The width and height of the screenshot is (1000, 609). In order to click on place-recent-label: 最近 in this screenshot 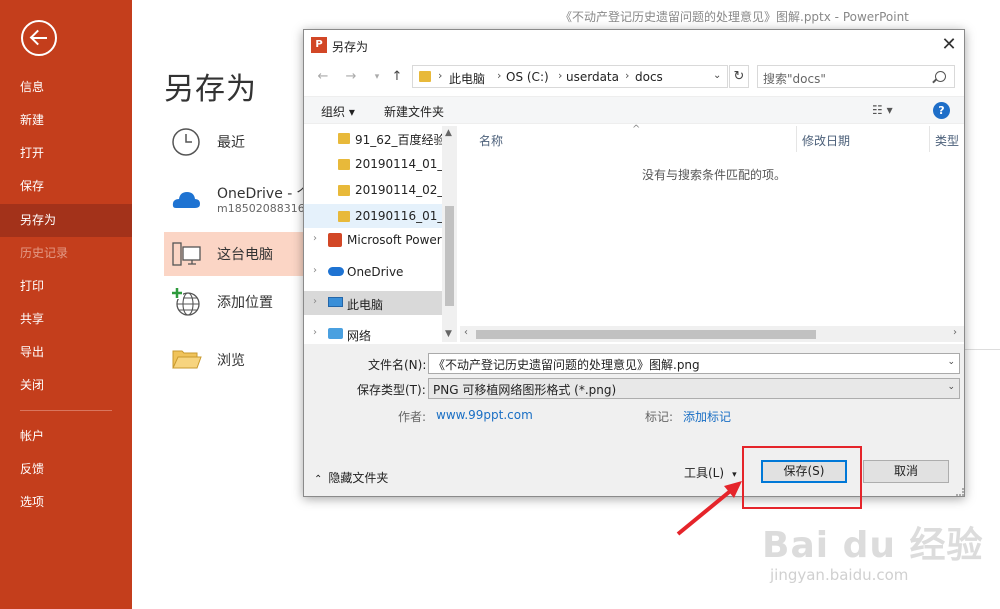, I will do `click(231, 143)`.